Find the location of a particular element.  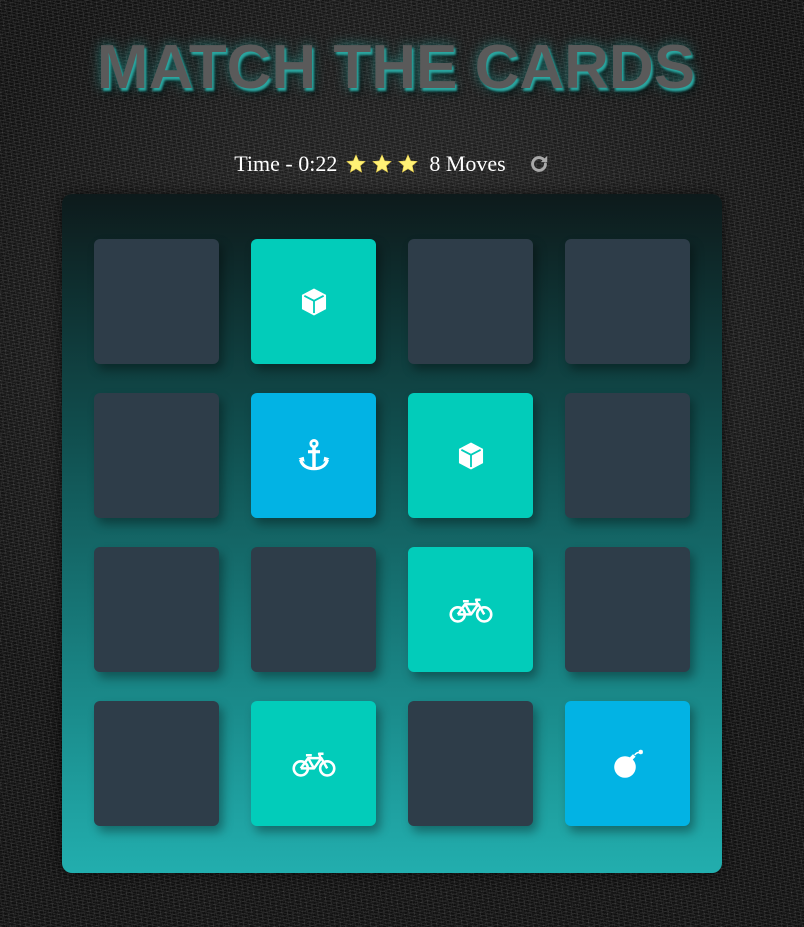

refresh-icon is located at coordinates (539, 164).